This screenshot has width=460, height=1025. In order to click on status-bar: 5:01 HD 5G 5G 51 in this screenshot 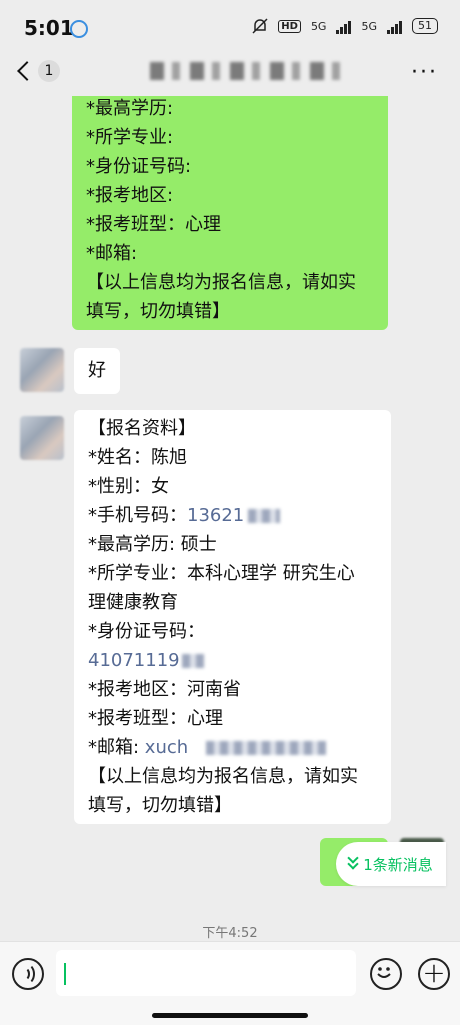, I will do `click(230, 28)`.